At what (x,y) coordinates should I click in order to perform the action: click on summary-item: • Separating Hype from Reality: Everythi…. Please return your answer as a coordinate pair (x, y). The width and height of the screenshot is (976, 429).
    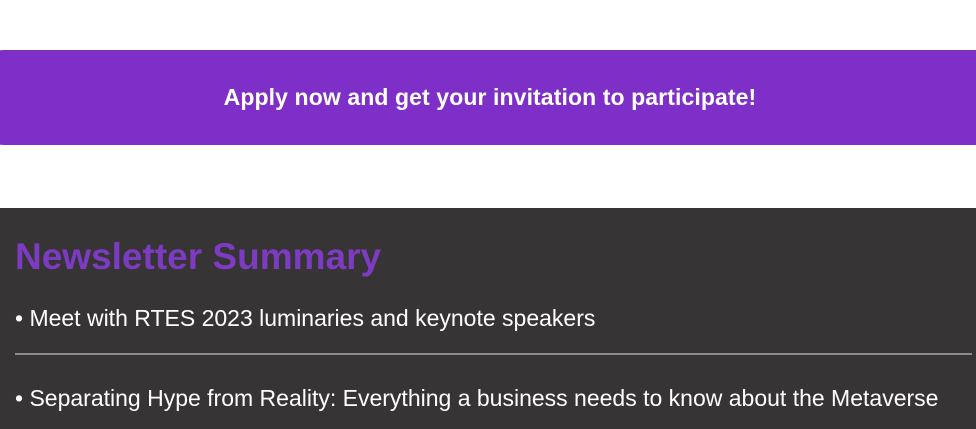
    Looking at the image, I should click on (482, 398).